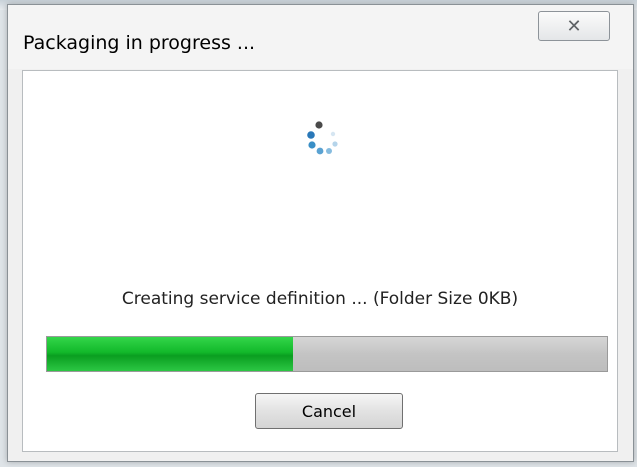 This screenshot has width=637, height=467. I want to click on progress-bar, so click(327, 354).